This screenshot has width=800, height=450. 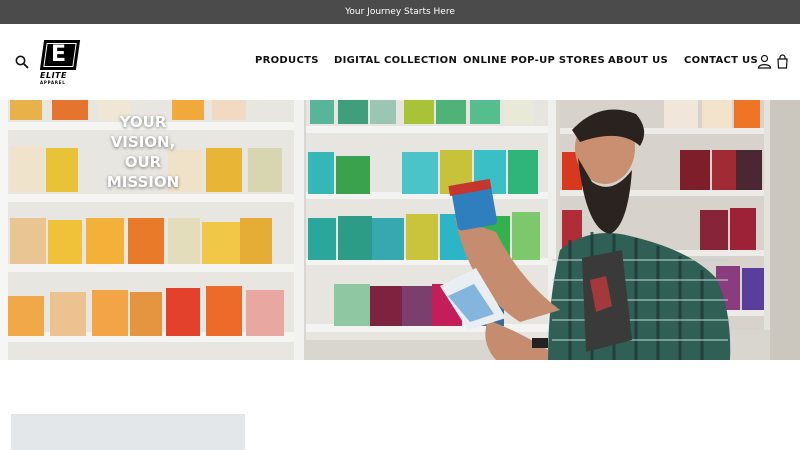 What do you see at coordinates (143, 152) in the screenshot?
I see `hero-headline: YOUR VISION, OUR MISSION` at bounding box center [143, 152].